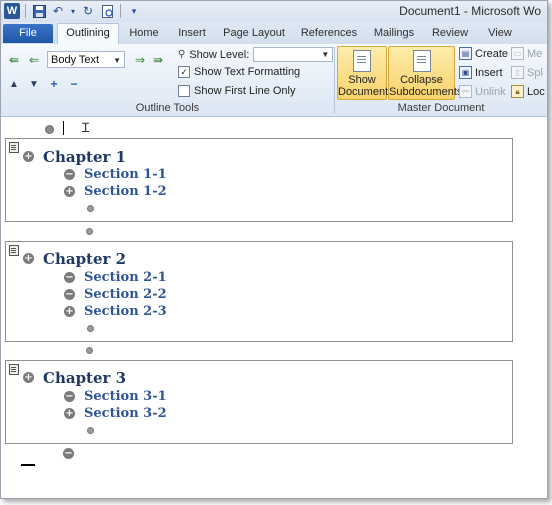  I want to click on show-text-formatting-row: ✓ Show Text Formatting, so click(239, 72).